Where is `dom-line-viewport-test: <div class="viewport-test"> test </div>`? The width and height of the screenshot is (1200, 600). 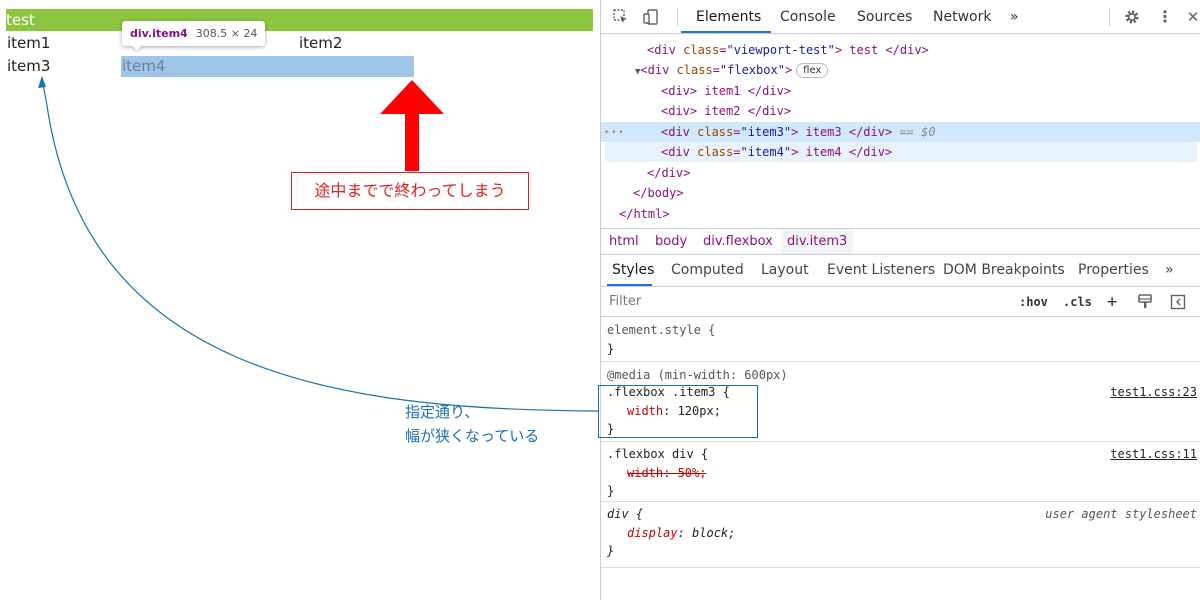
dom-line-viewport-test: <div class="viewport-test"> test </div> is located at coordinates (788, 50).